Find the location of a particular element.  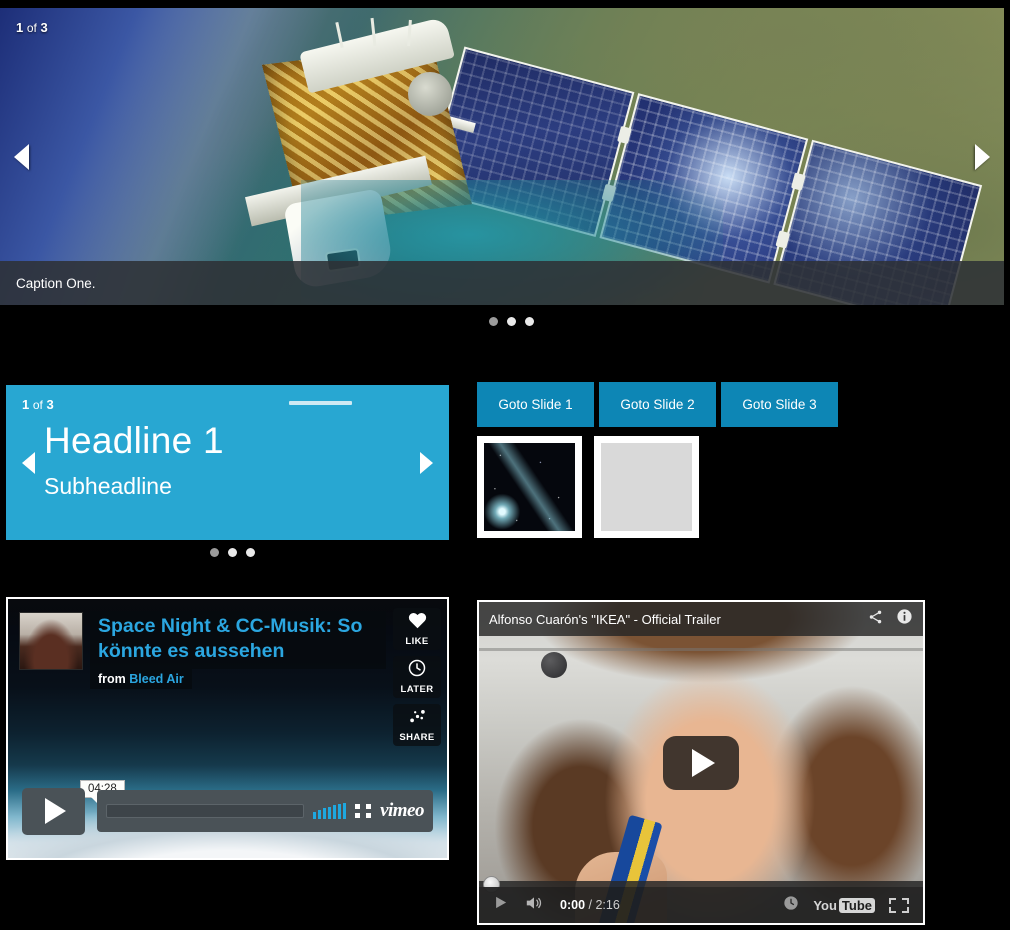

vimeo-share-button: SHARE is located at coordinates (417, 725).